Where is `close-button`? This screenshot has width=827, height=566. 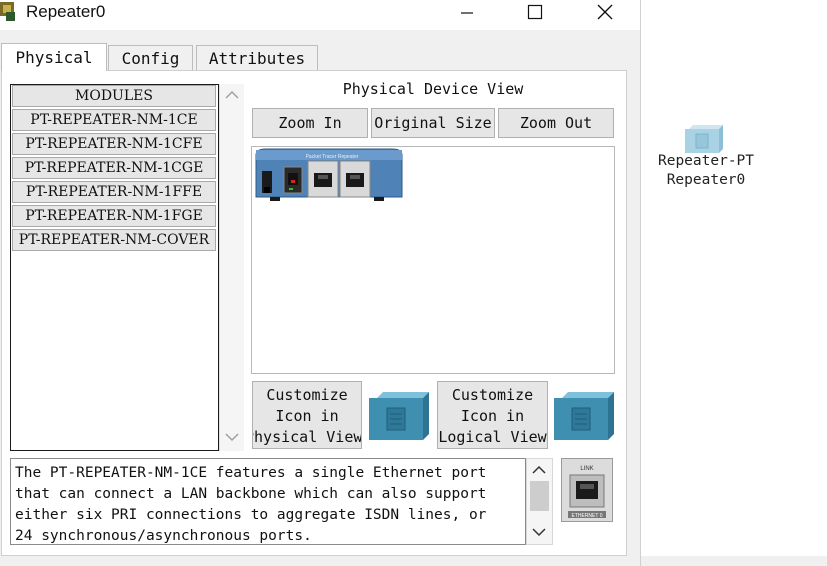
close-button is located at coordinates (605, 12).